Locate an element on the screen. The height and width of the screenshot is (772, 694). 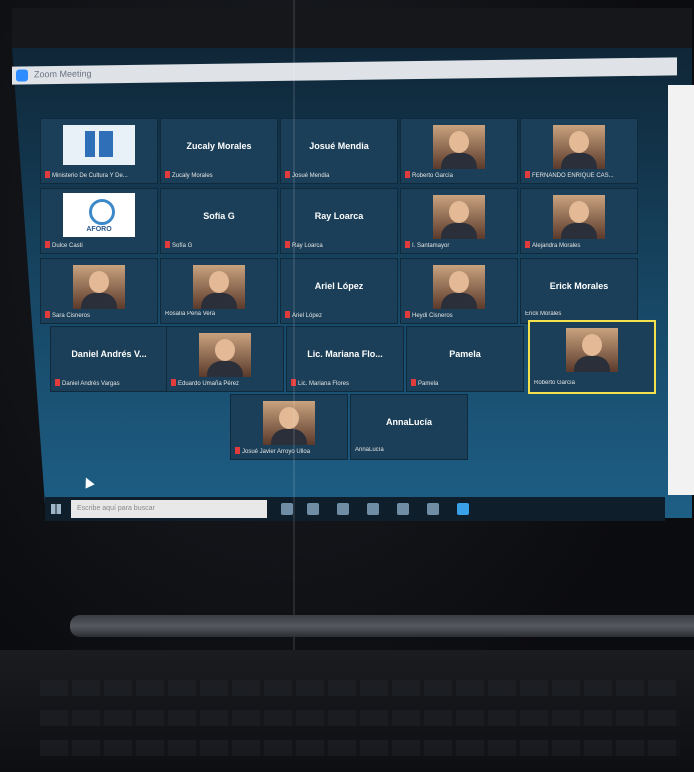
participant-label: Dulce Casti is located at coordinates (67, 246).